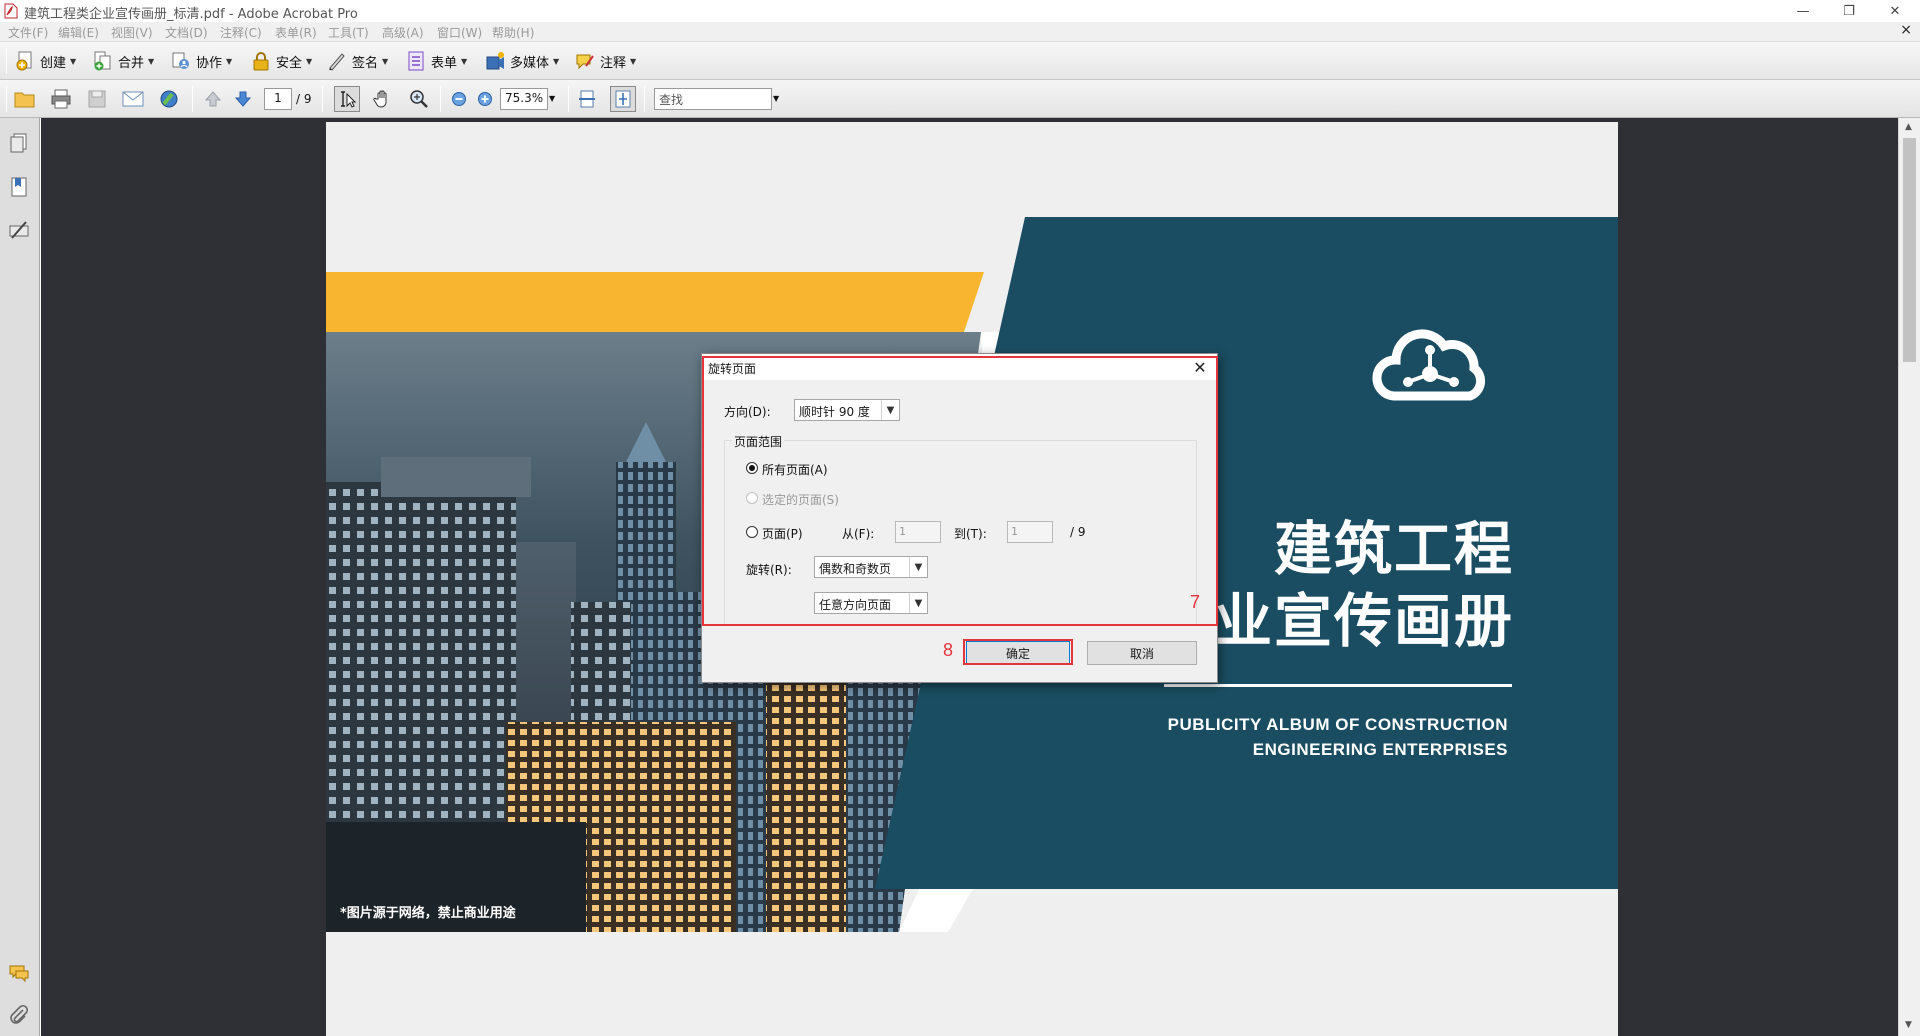 The height and width of the screenshot is (1036, 1920). I want to click on menu-document: 文档(D), so click(186, 32).